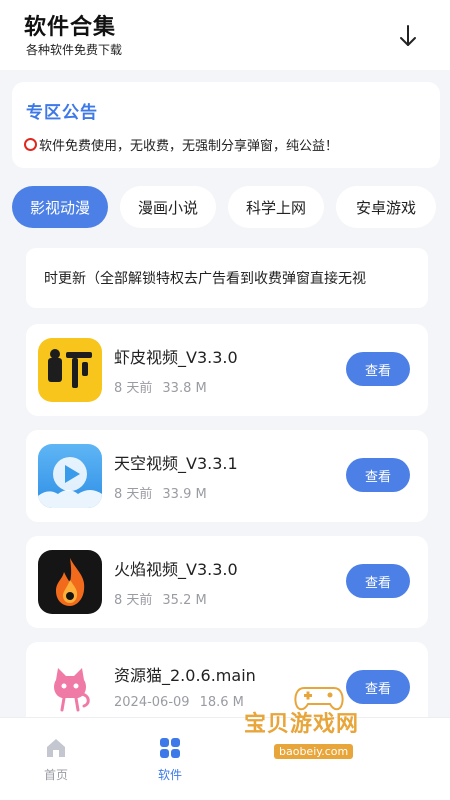 This screenshot has height=800, width=450. I want to click on announcement-title: 专区公告, so click(62, 113).